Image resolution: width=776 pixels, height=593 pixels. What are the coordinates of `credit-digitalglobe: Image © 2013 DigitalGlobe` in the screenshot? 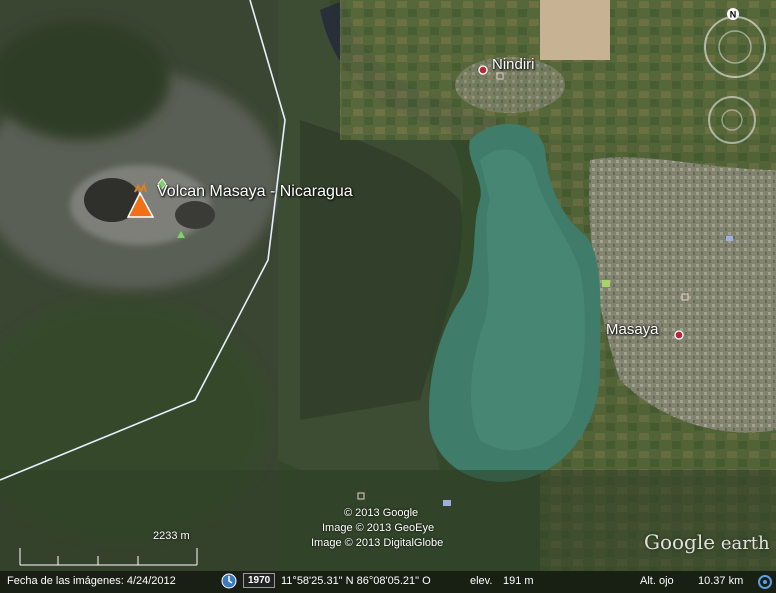 It's located at (377, 543).